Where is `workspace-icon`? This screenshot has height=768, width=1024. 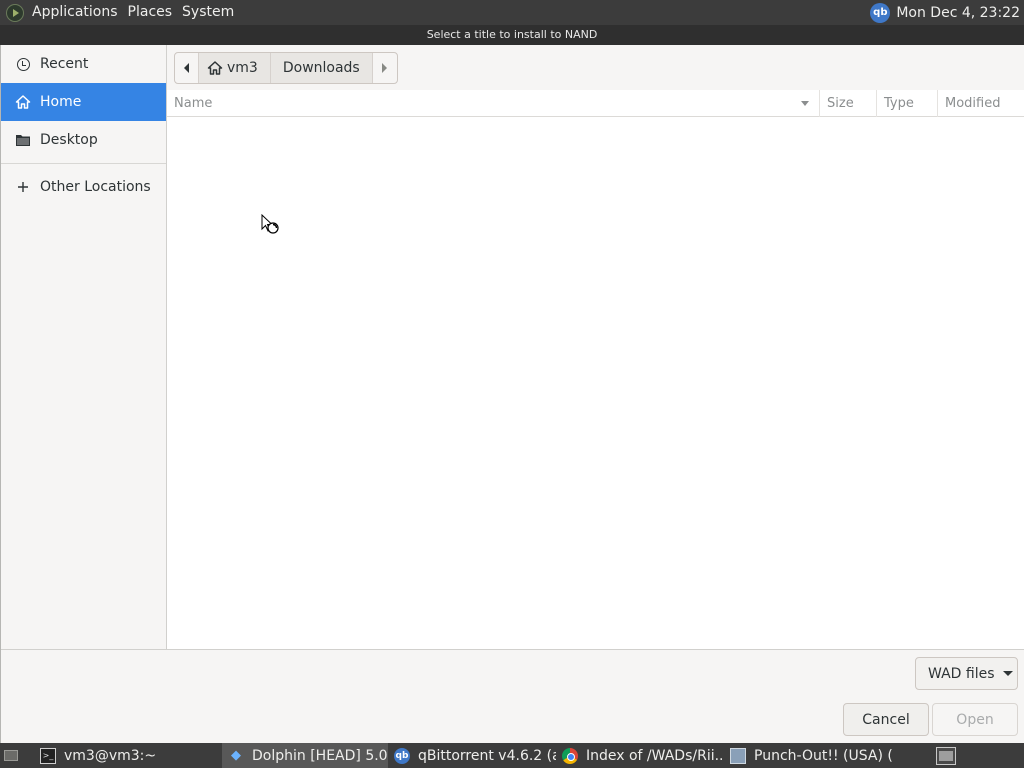
workspace-icon is located at coordinates (946, 755).